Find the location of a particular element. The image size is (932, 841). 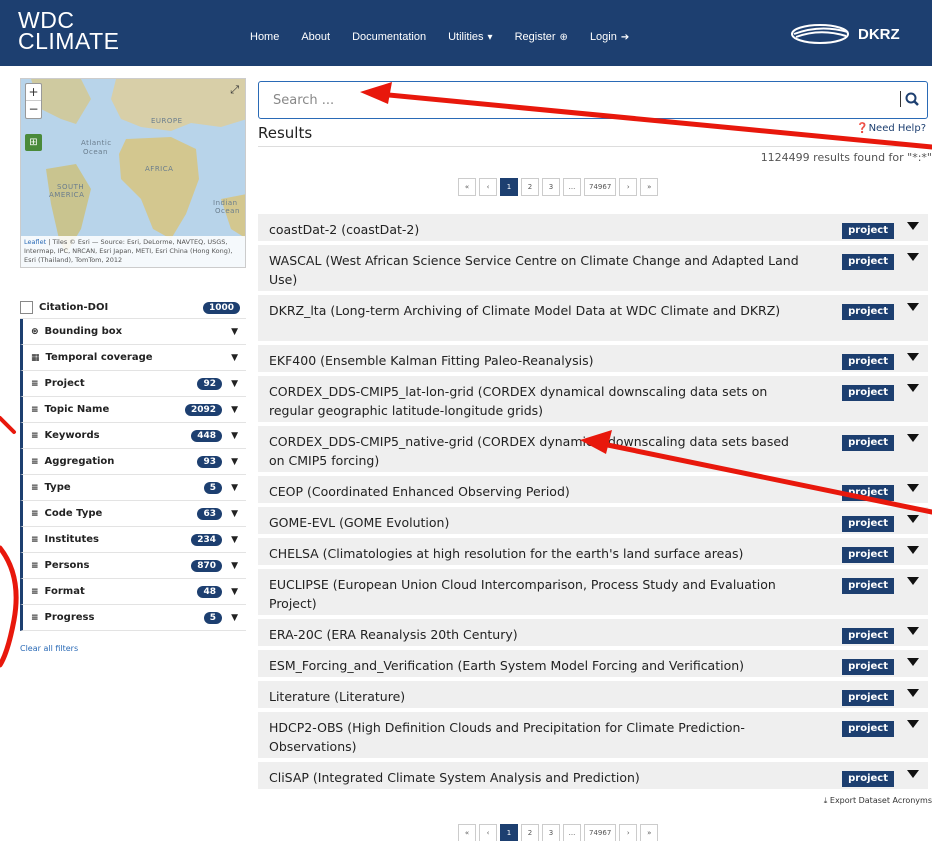

leaflet-link: Leaflet is located at coordinates (35, 242).